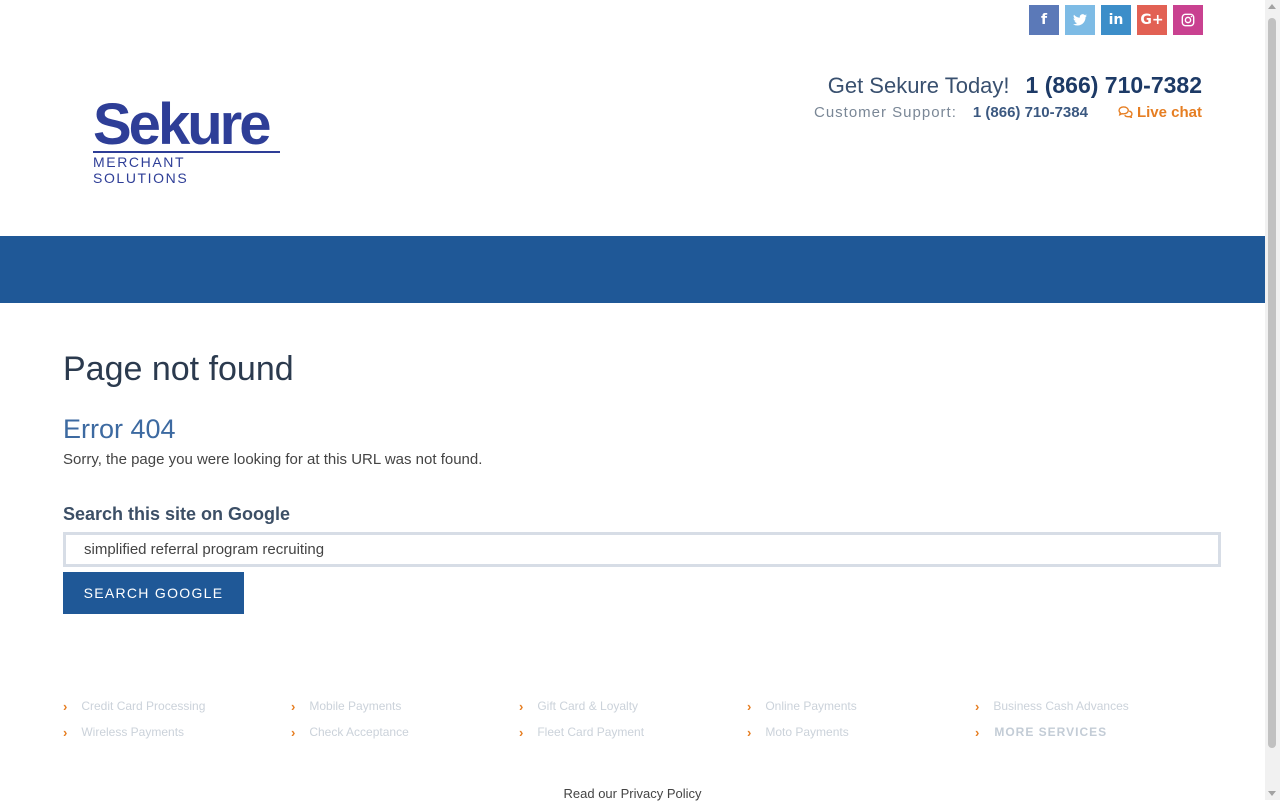 The width and height of the screenshot is (1280, 801). What do you see at coordinates (632, 269) in the screenshot?
I see `main-nav-bar` at bounding box center [632, 269].